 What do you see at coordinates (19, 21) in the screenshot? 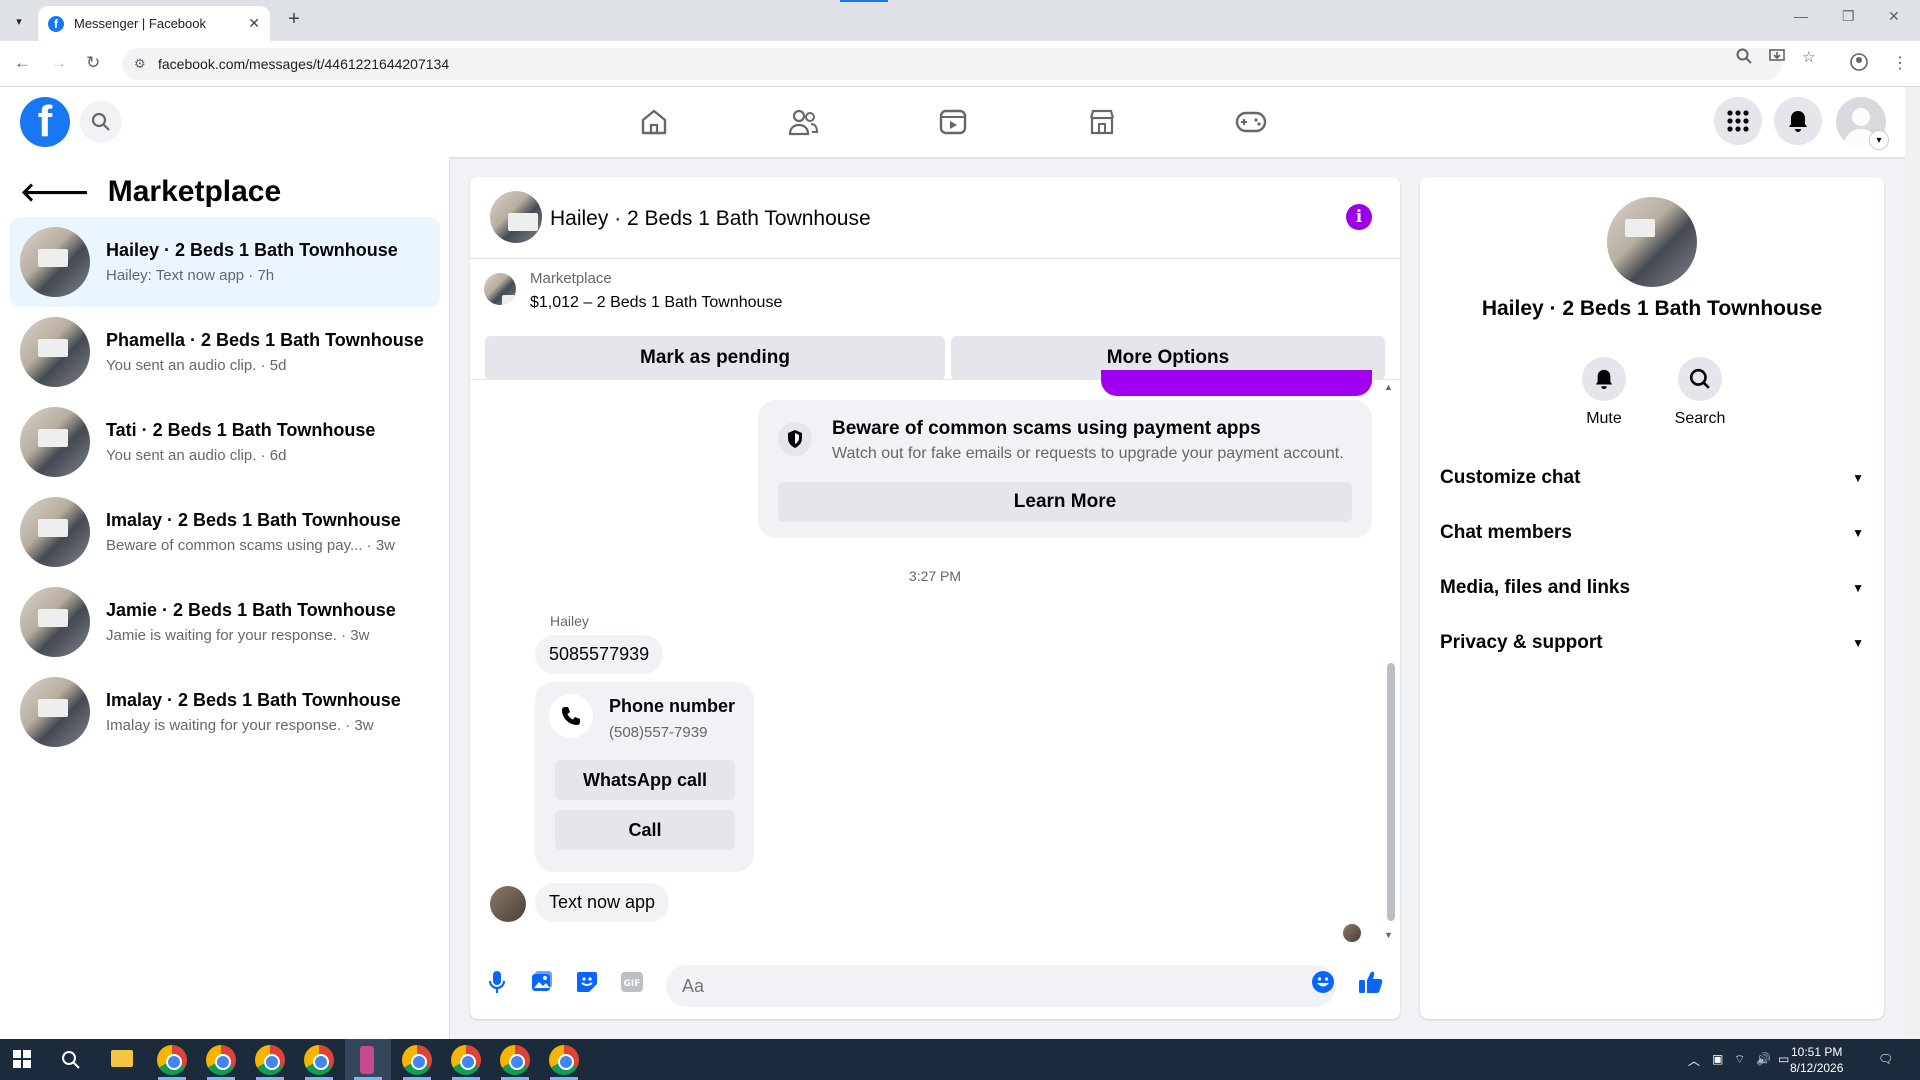
I see `tab-search-icon: ▾` at bounding box center [19, 21].